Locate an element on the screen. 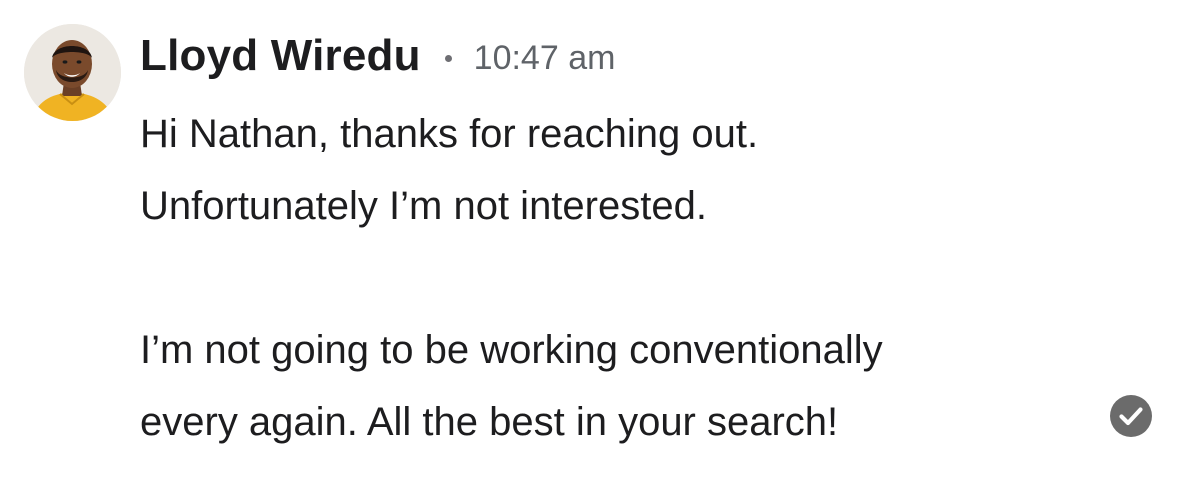 Image resolution: width=1179 pixels, height=501 pixels. message-header: Lloyd Wiredu 10:47 am is located at coordinates (377, 56).